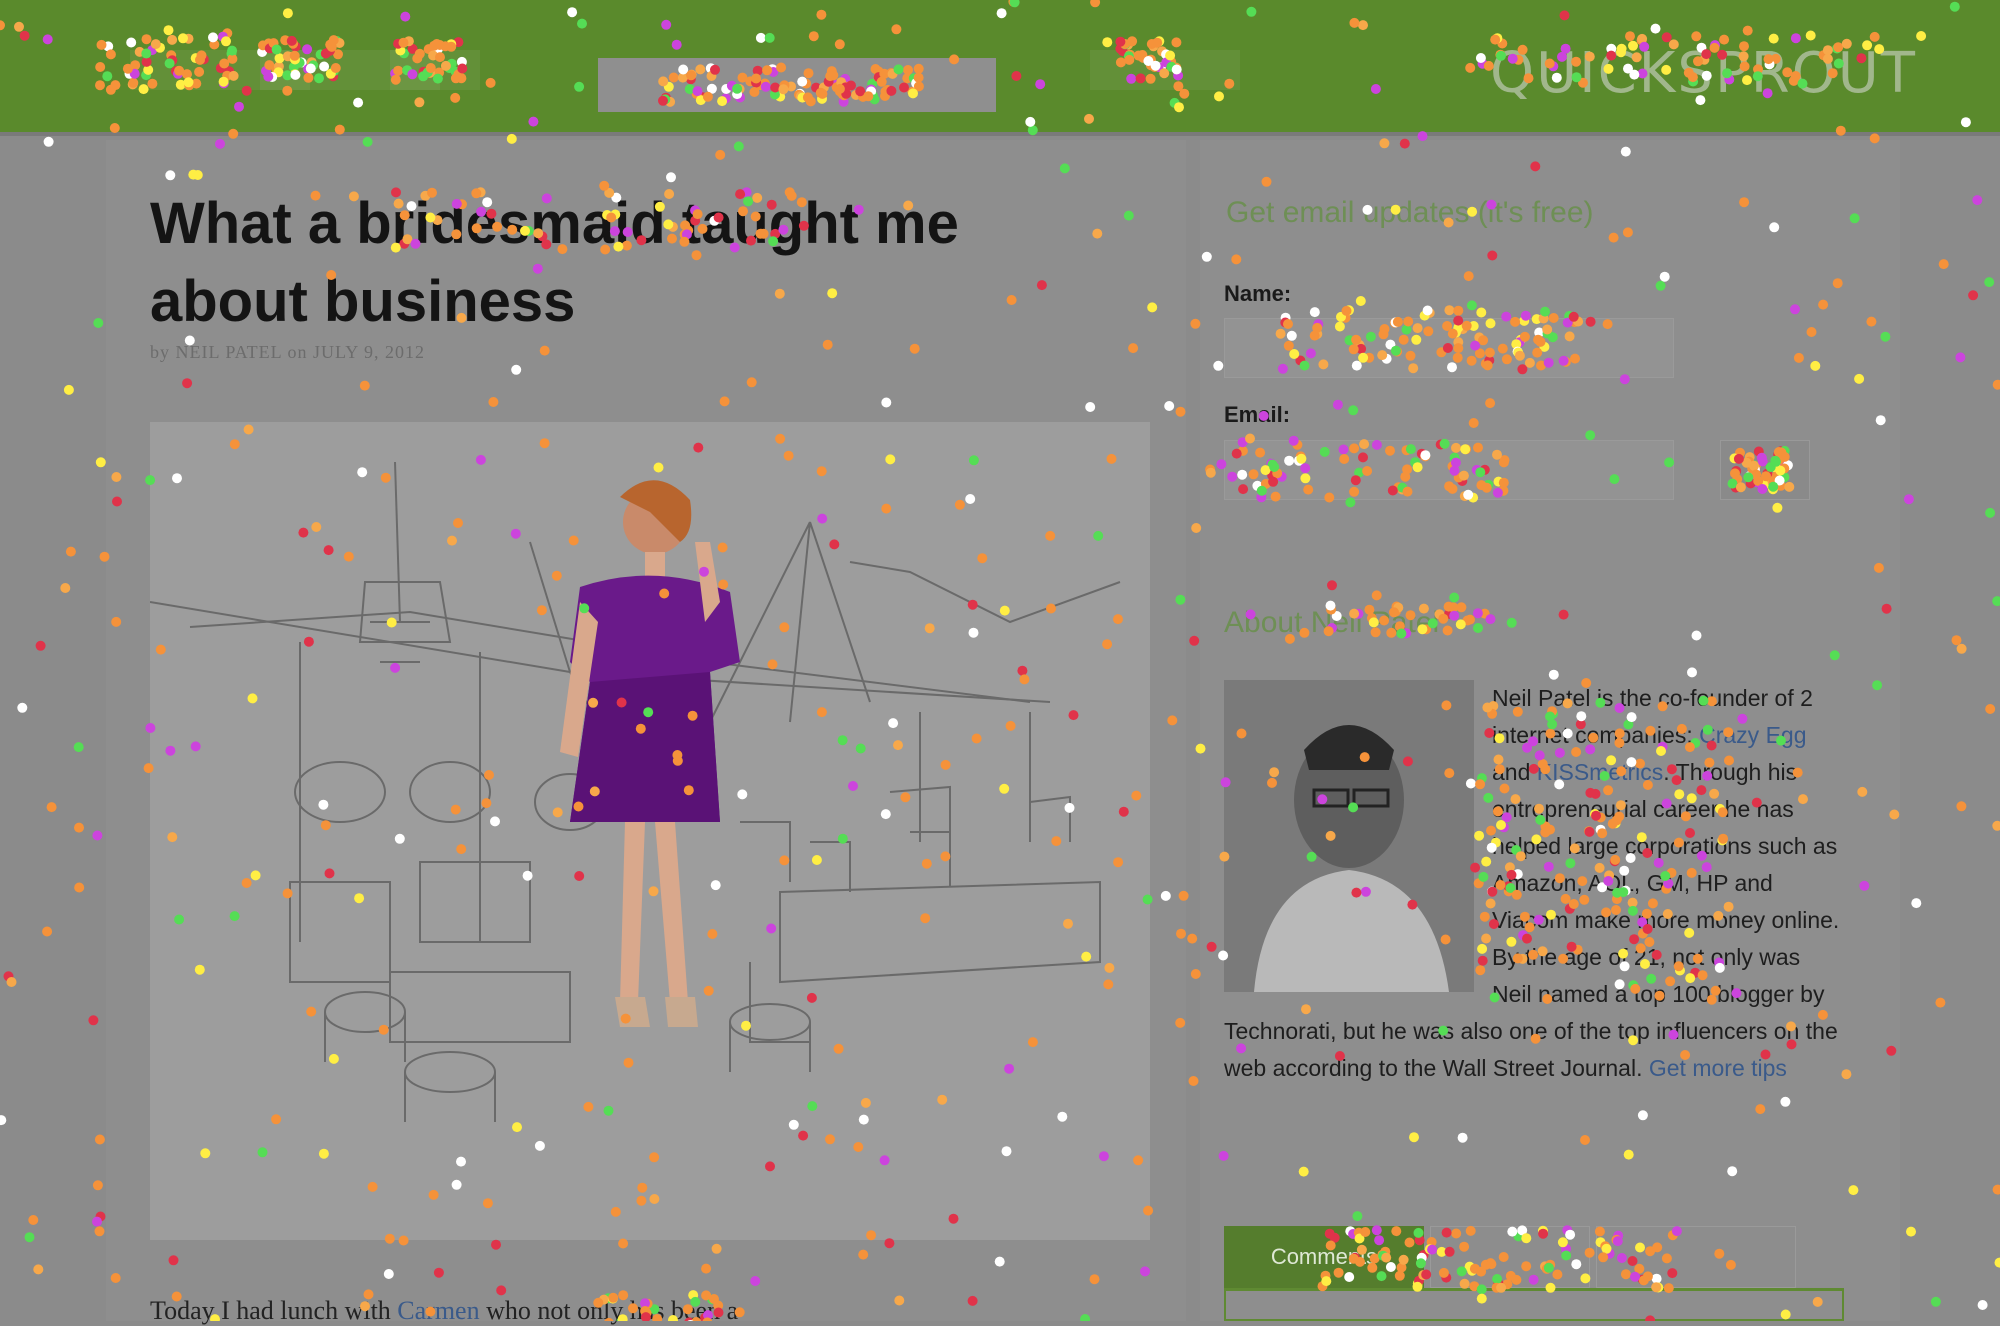 The image size is (2000, 1326). Describe the element at coordinates (1324, 1257) in the screenshot. I see `tab-comments: Comments` at that location.